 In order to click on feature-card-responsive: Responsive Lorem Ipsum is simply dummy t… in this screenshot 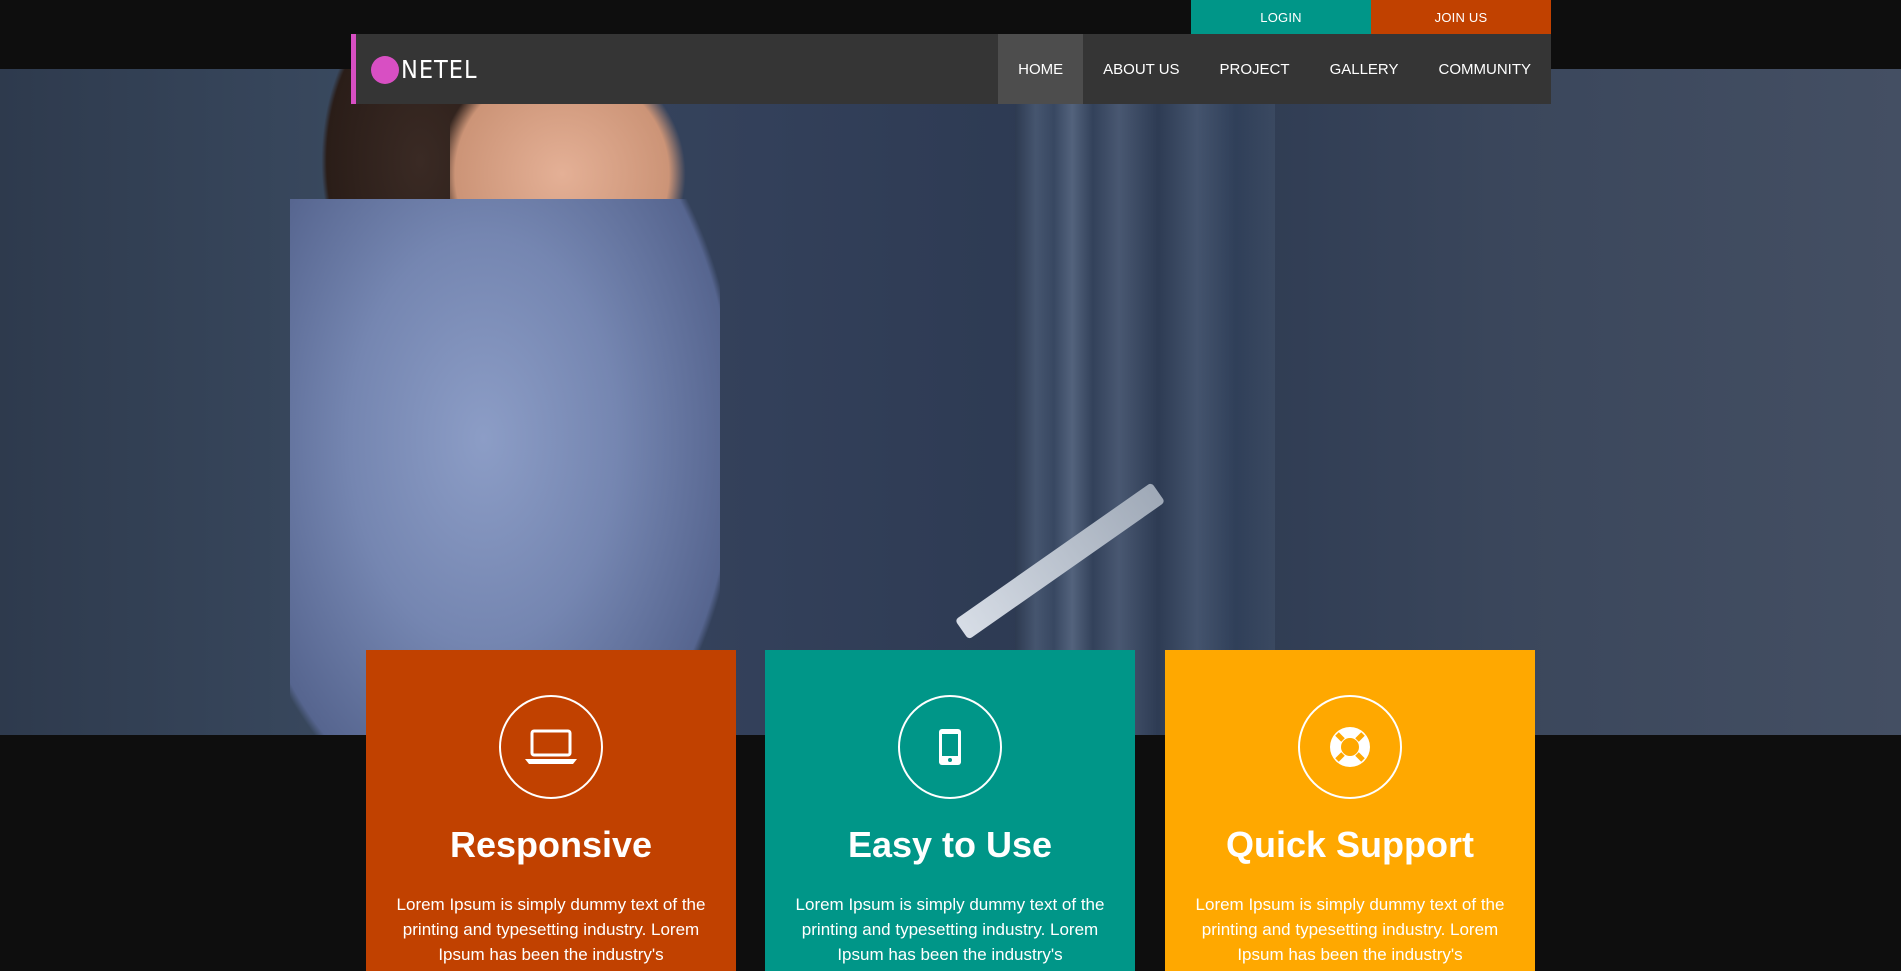, I will do `click(551, 810)`.